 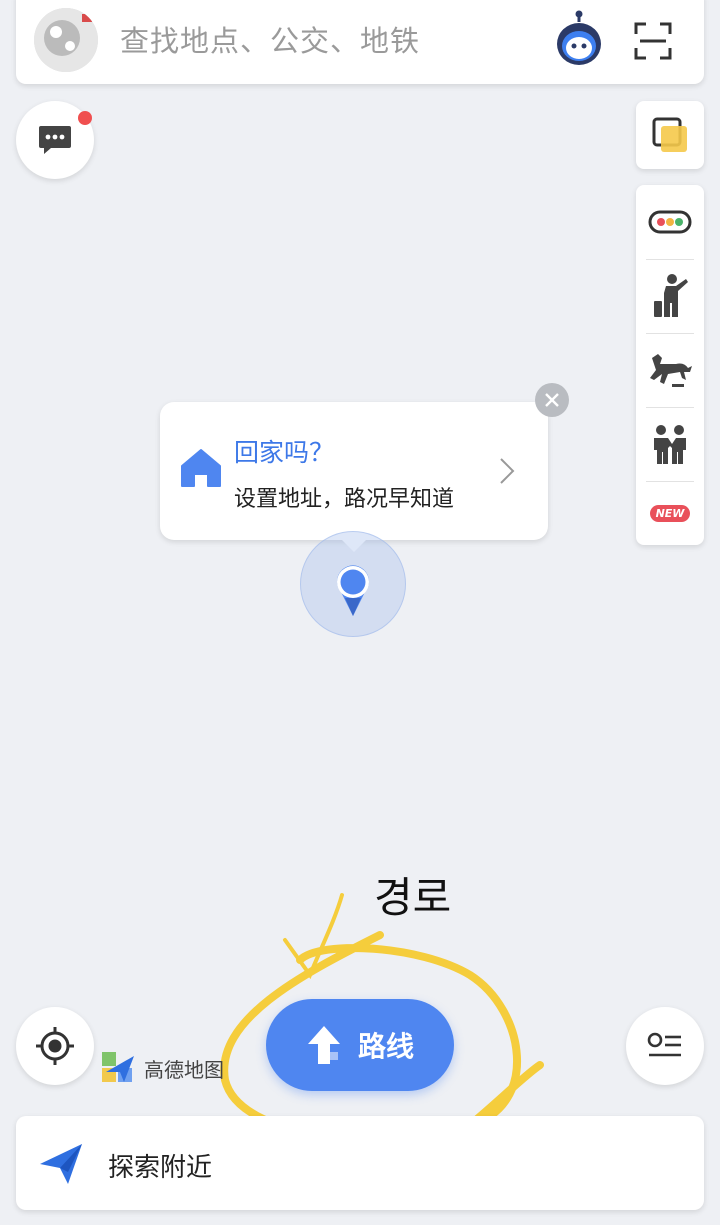 What do you see at coordinates (413, 897) in the screenshot?
I see `annotation-text: 경로` at bounding box center [413, 897].